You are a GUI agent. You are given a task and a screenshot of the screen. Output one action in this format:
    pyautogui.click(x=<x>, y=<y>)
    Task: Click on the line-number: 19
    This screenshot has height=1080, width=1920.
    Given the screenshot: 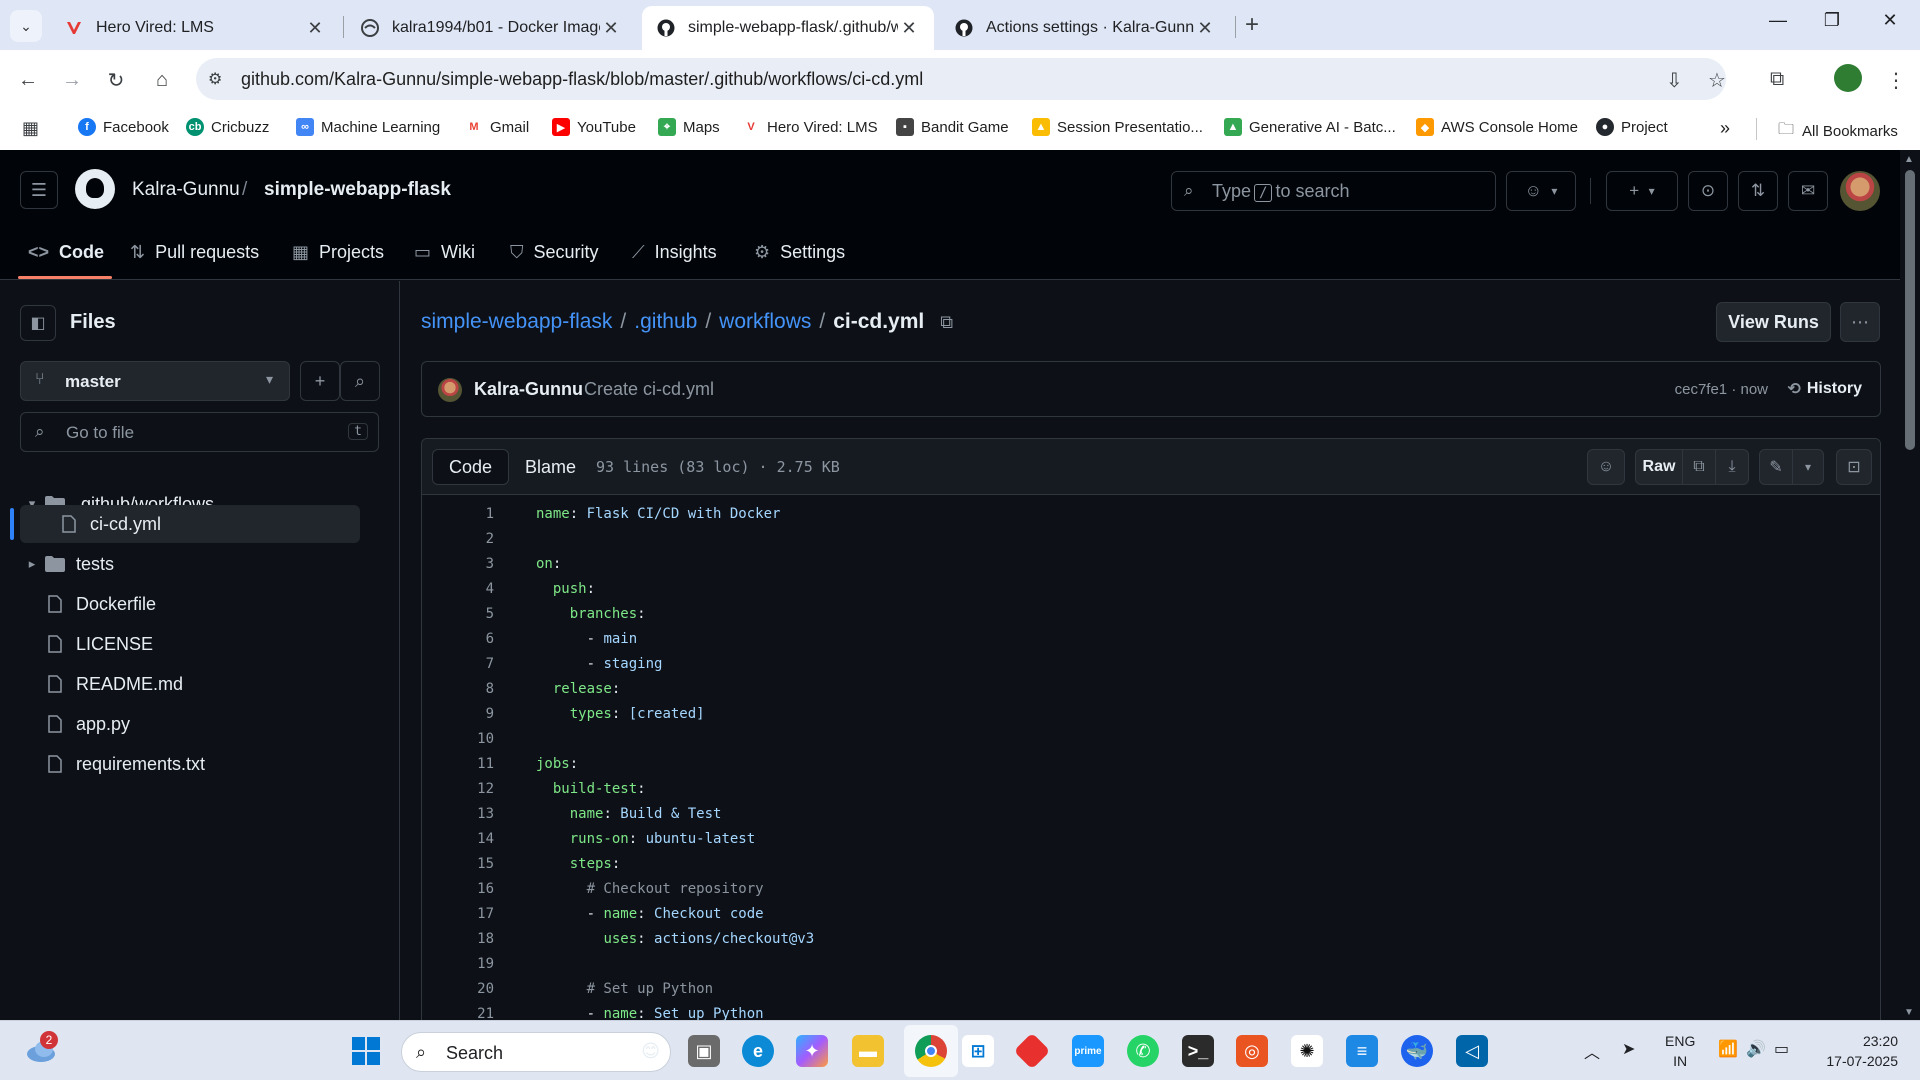 What is the action you would take?
    pyautogui.click(x=458, y=964)
    